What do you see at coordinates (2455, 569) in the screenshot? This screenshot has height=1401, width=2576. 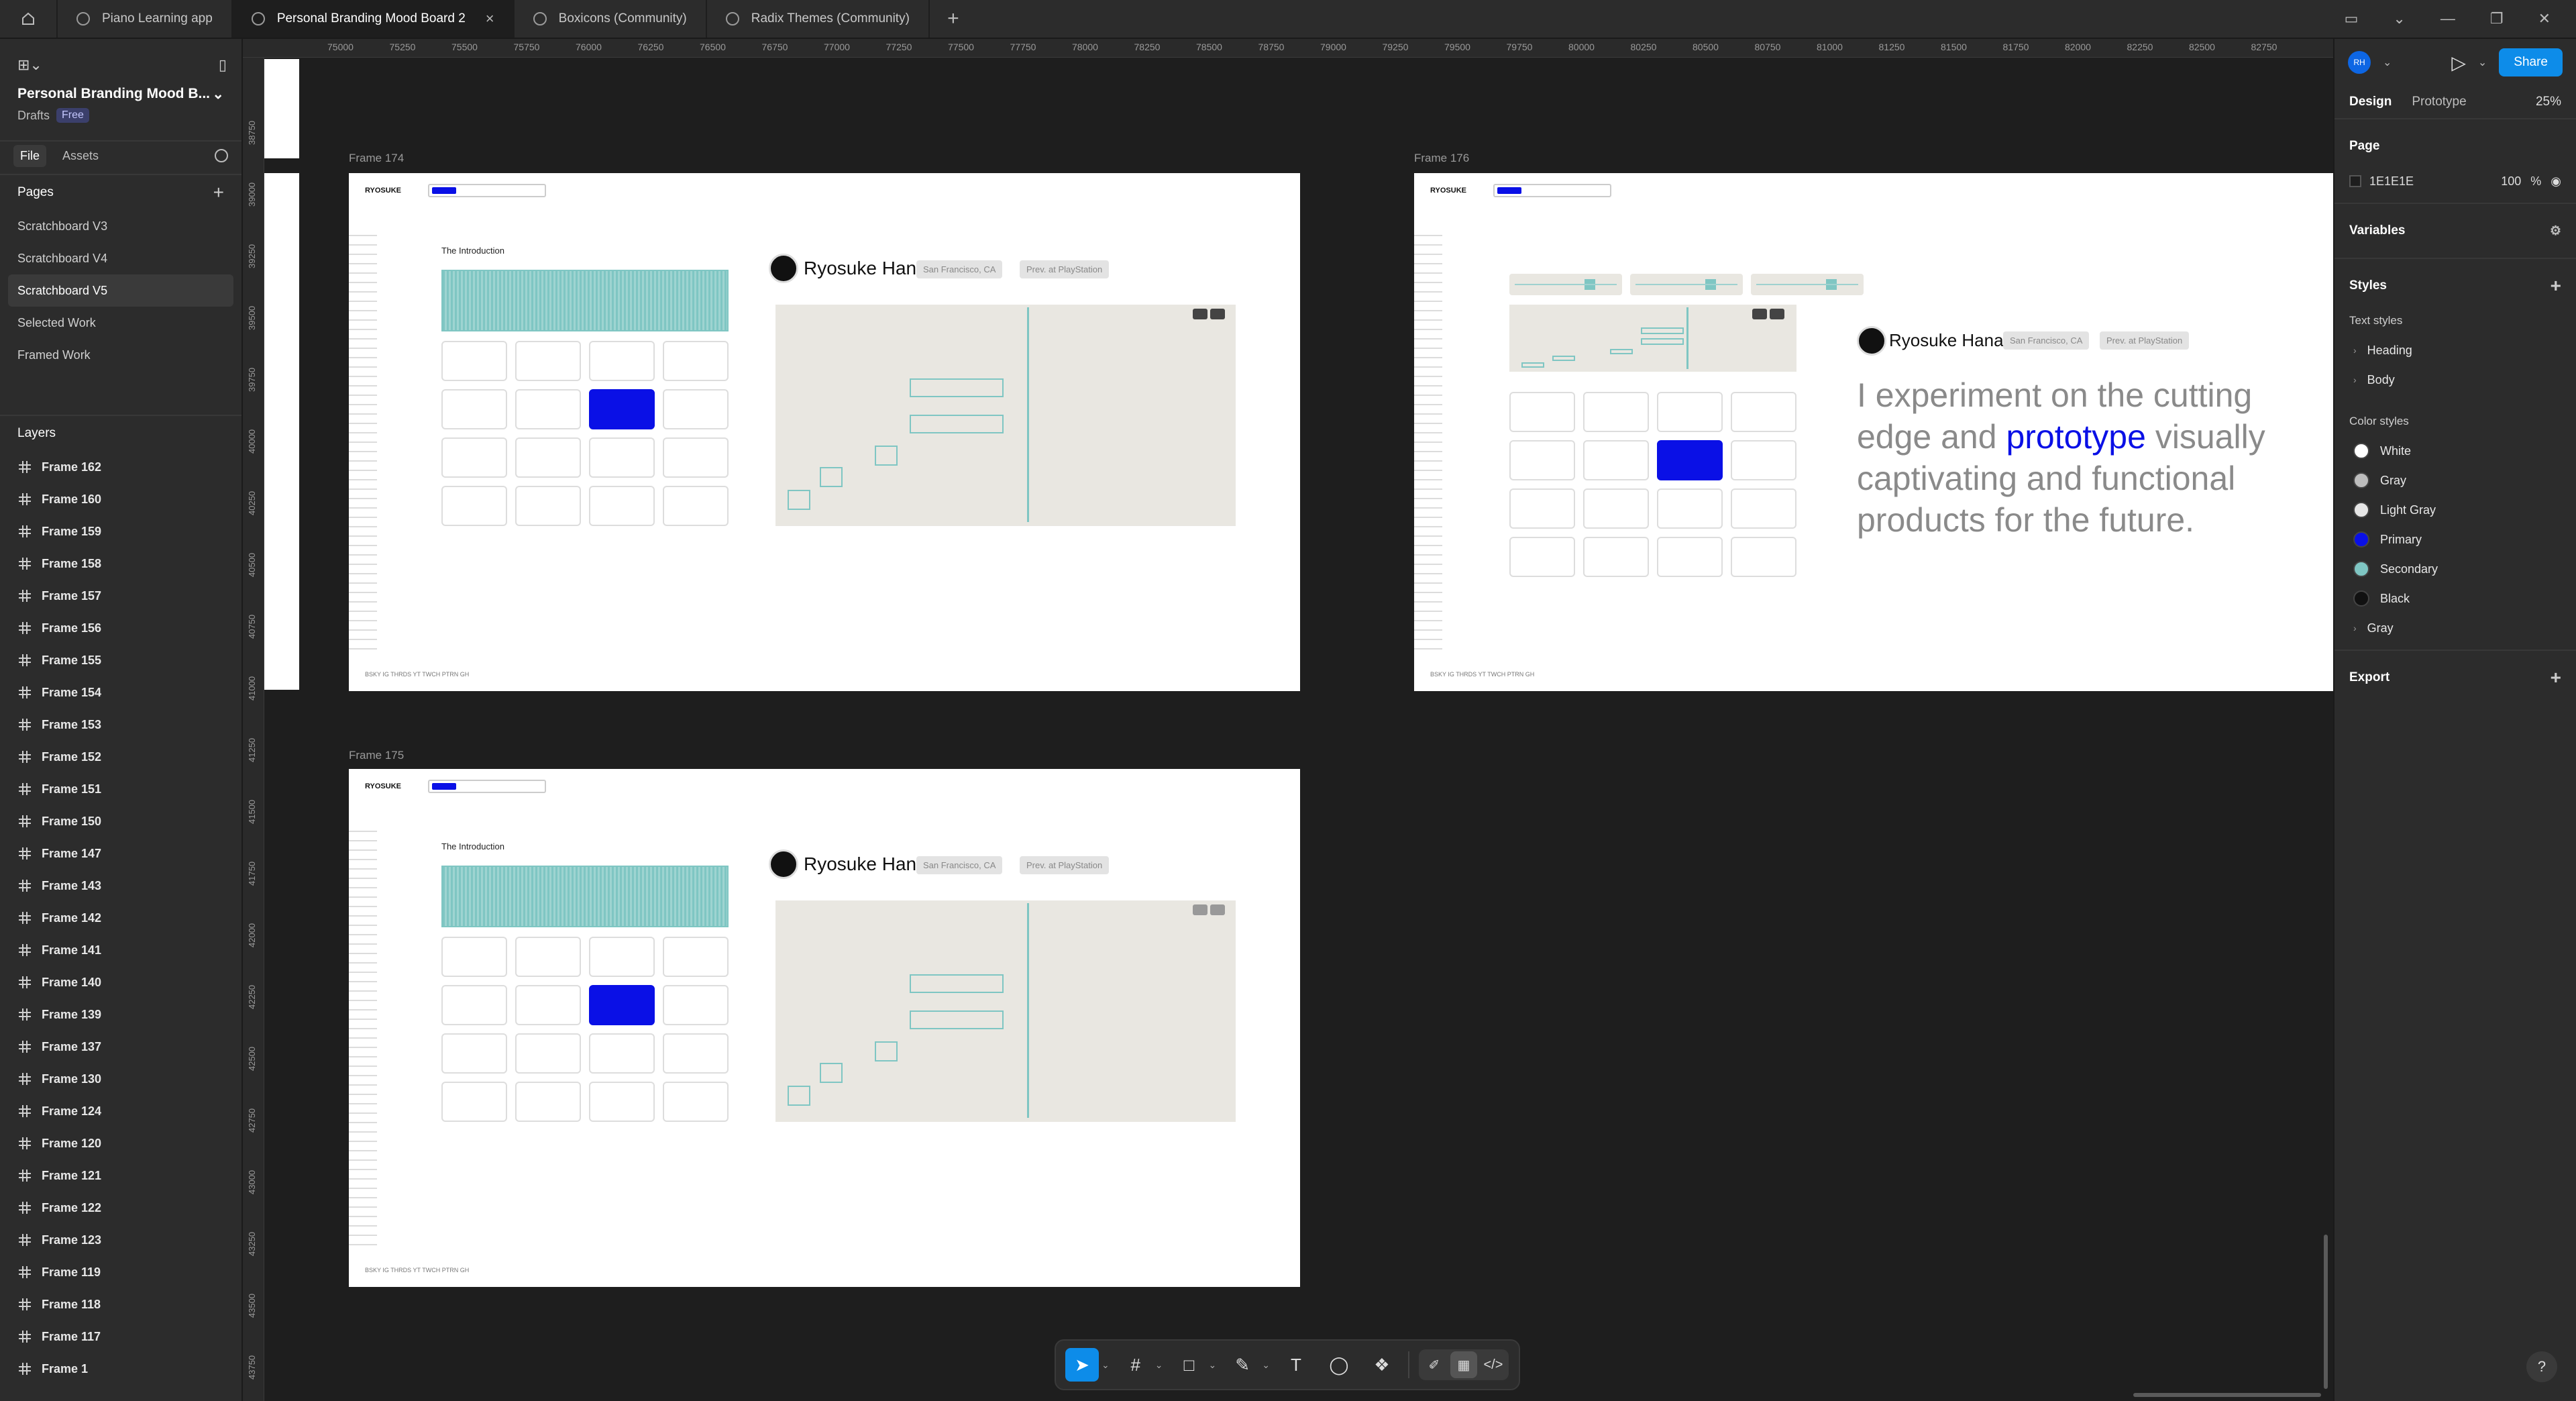 I see `color-style-item: Secondary` at bounding box center [2455, 569].